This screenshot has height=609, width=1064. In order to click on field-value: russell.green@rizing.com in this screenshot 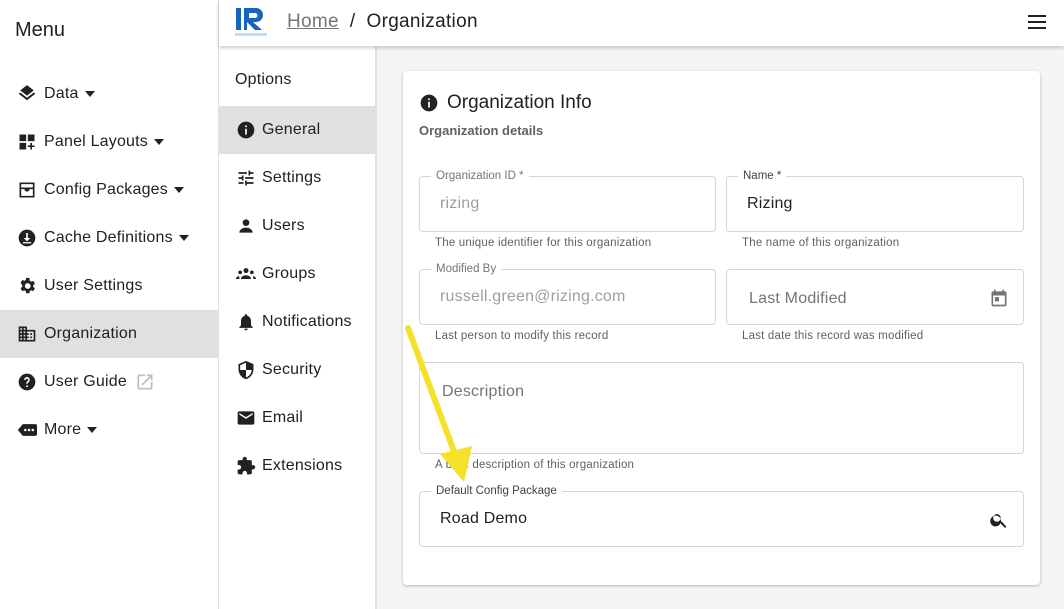, I will do `click(533, 296)`.